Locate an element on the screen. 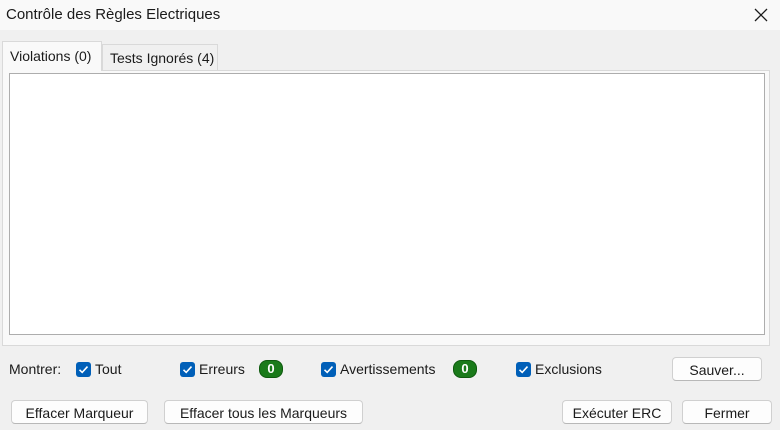 The image size is (780, 430). tab-violations: Violations (0) is located at coordinates (52, 56).